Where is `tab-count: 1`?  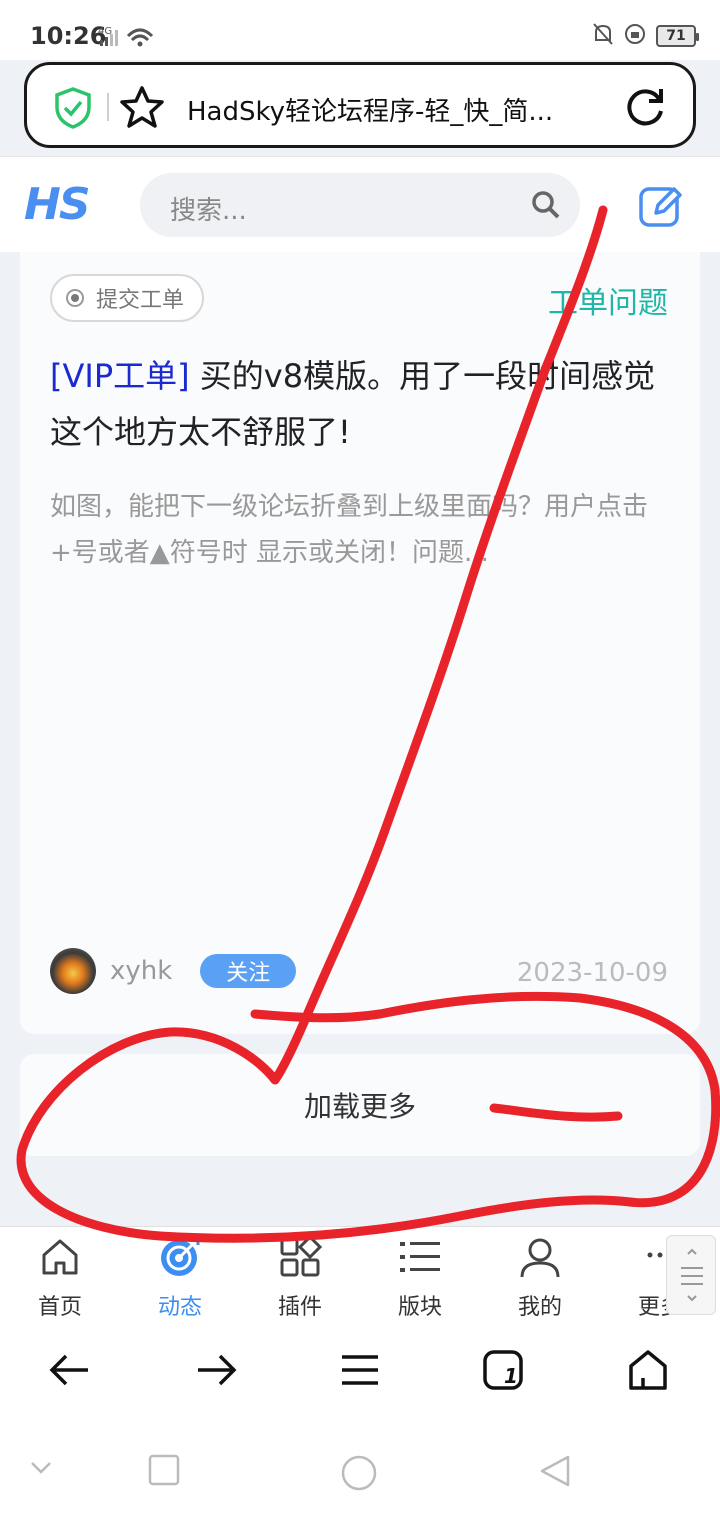
tab-count: 1 is located at coordinates (511, 1376).